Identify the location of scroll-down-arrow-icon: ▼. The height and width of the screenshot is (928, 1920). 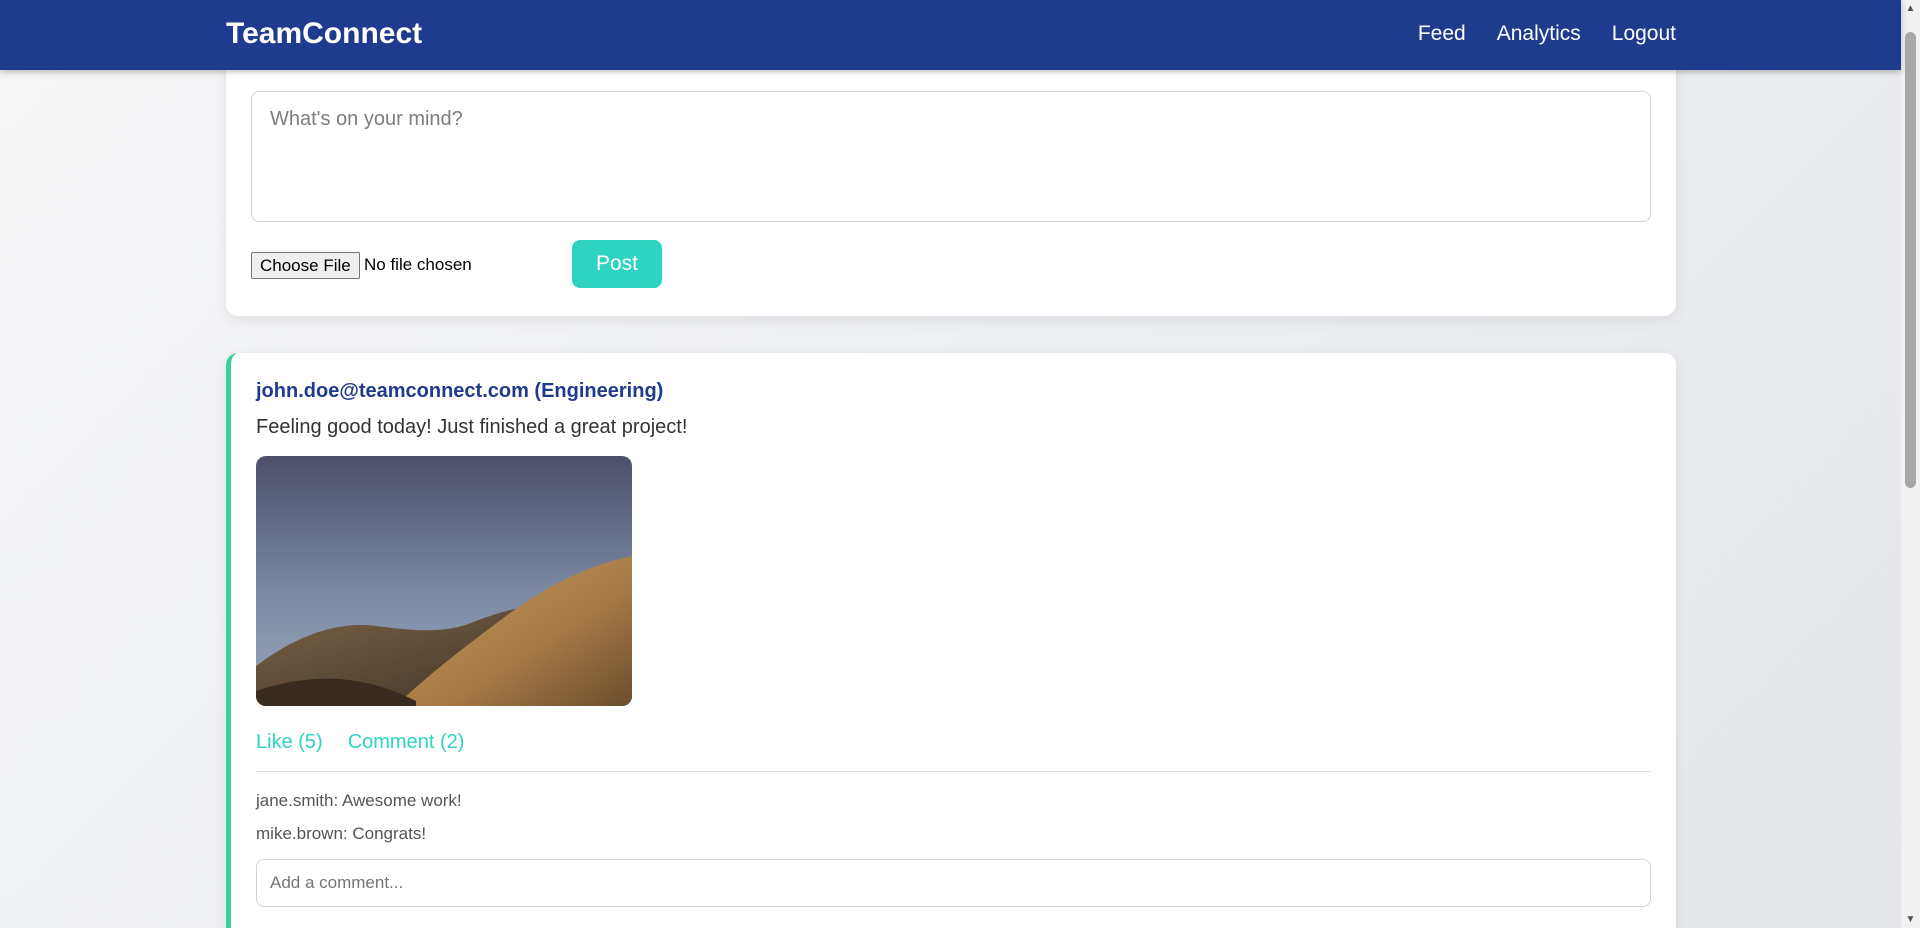
(1910, 919).